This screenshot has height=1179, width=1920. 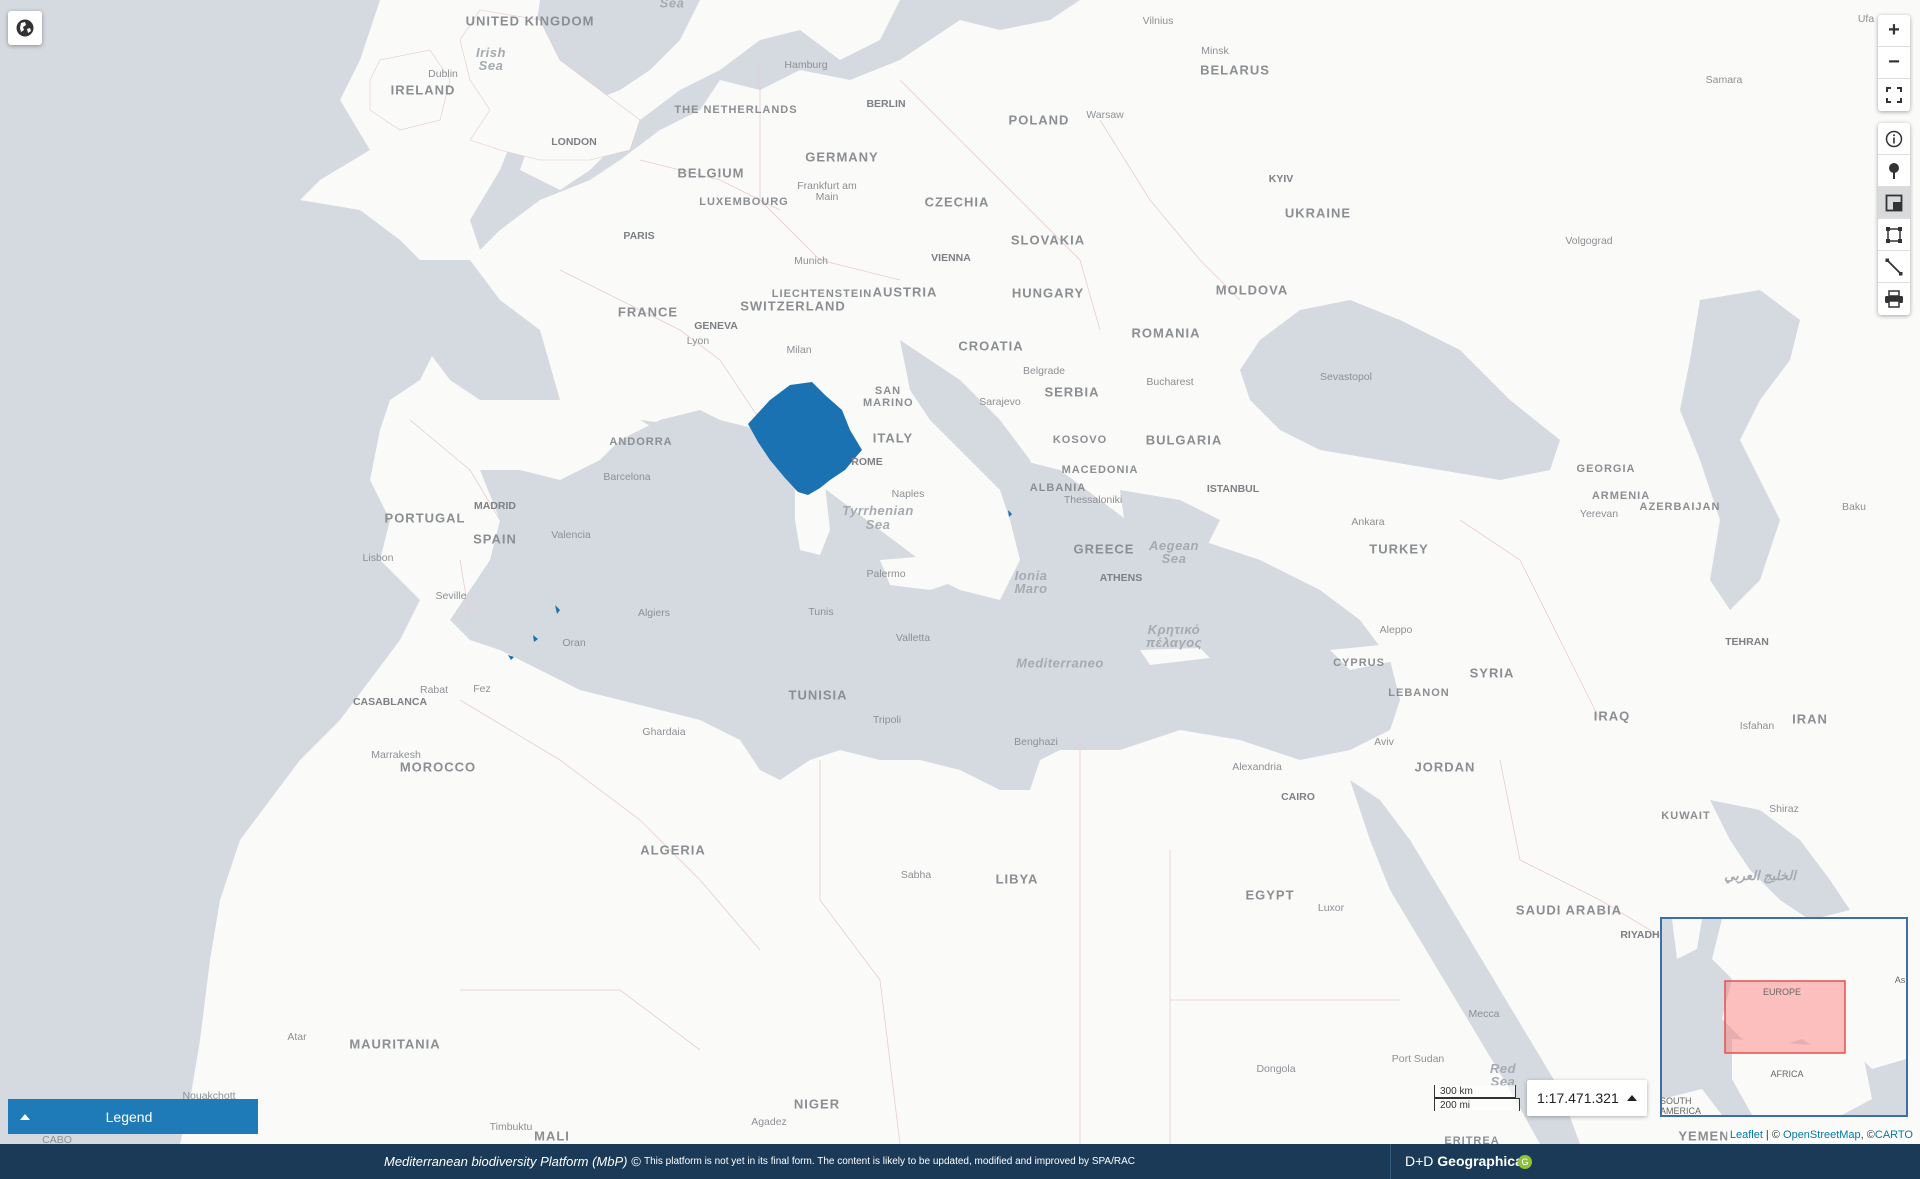 I want to click on legend-label: Legend, so click(x=129, y=1116).